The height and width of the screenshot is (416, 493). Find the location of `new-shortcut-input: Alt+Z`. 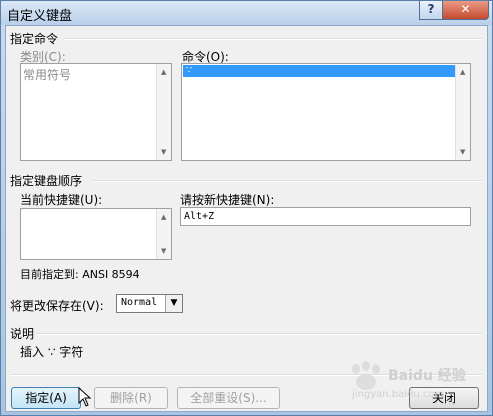

new-shortcut-input: Alt+Z is located at coordinates (325, 216).